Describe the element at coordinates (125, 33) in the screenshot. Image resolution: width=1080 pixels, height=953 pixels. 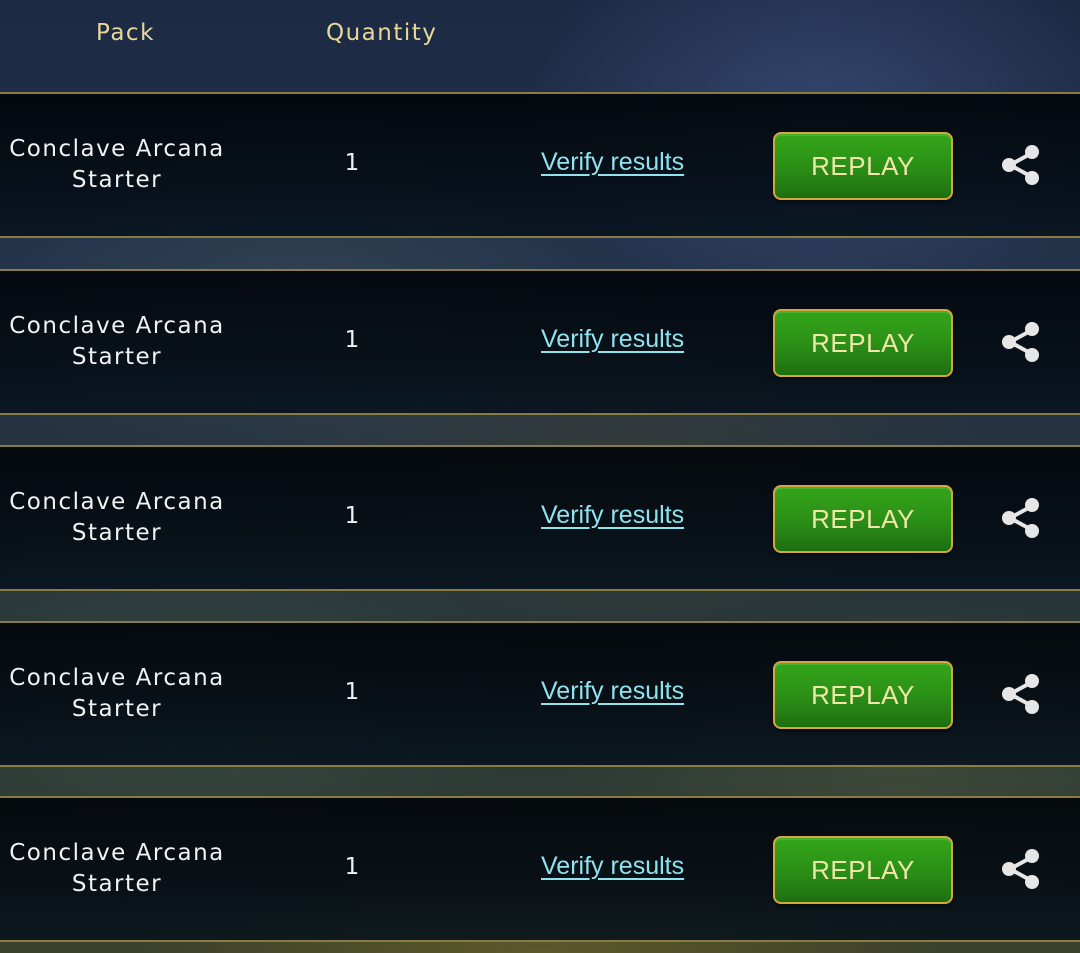
I see `column-header-pack: Pack` at that location.